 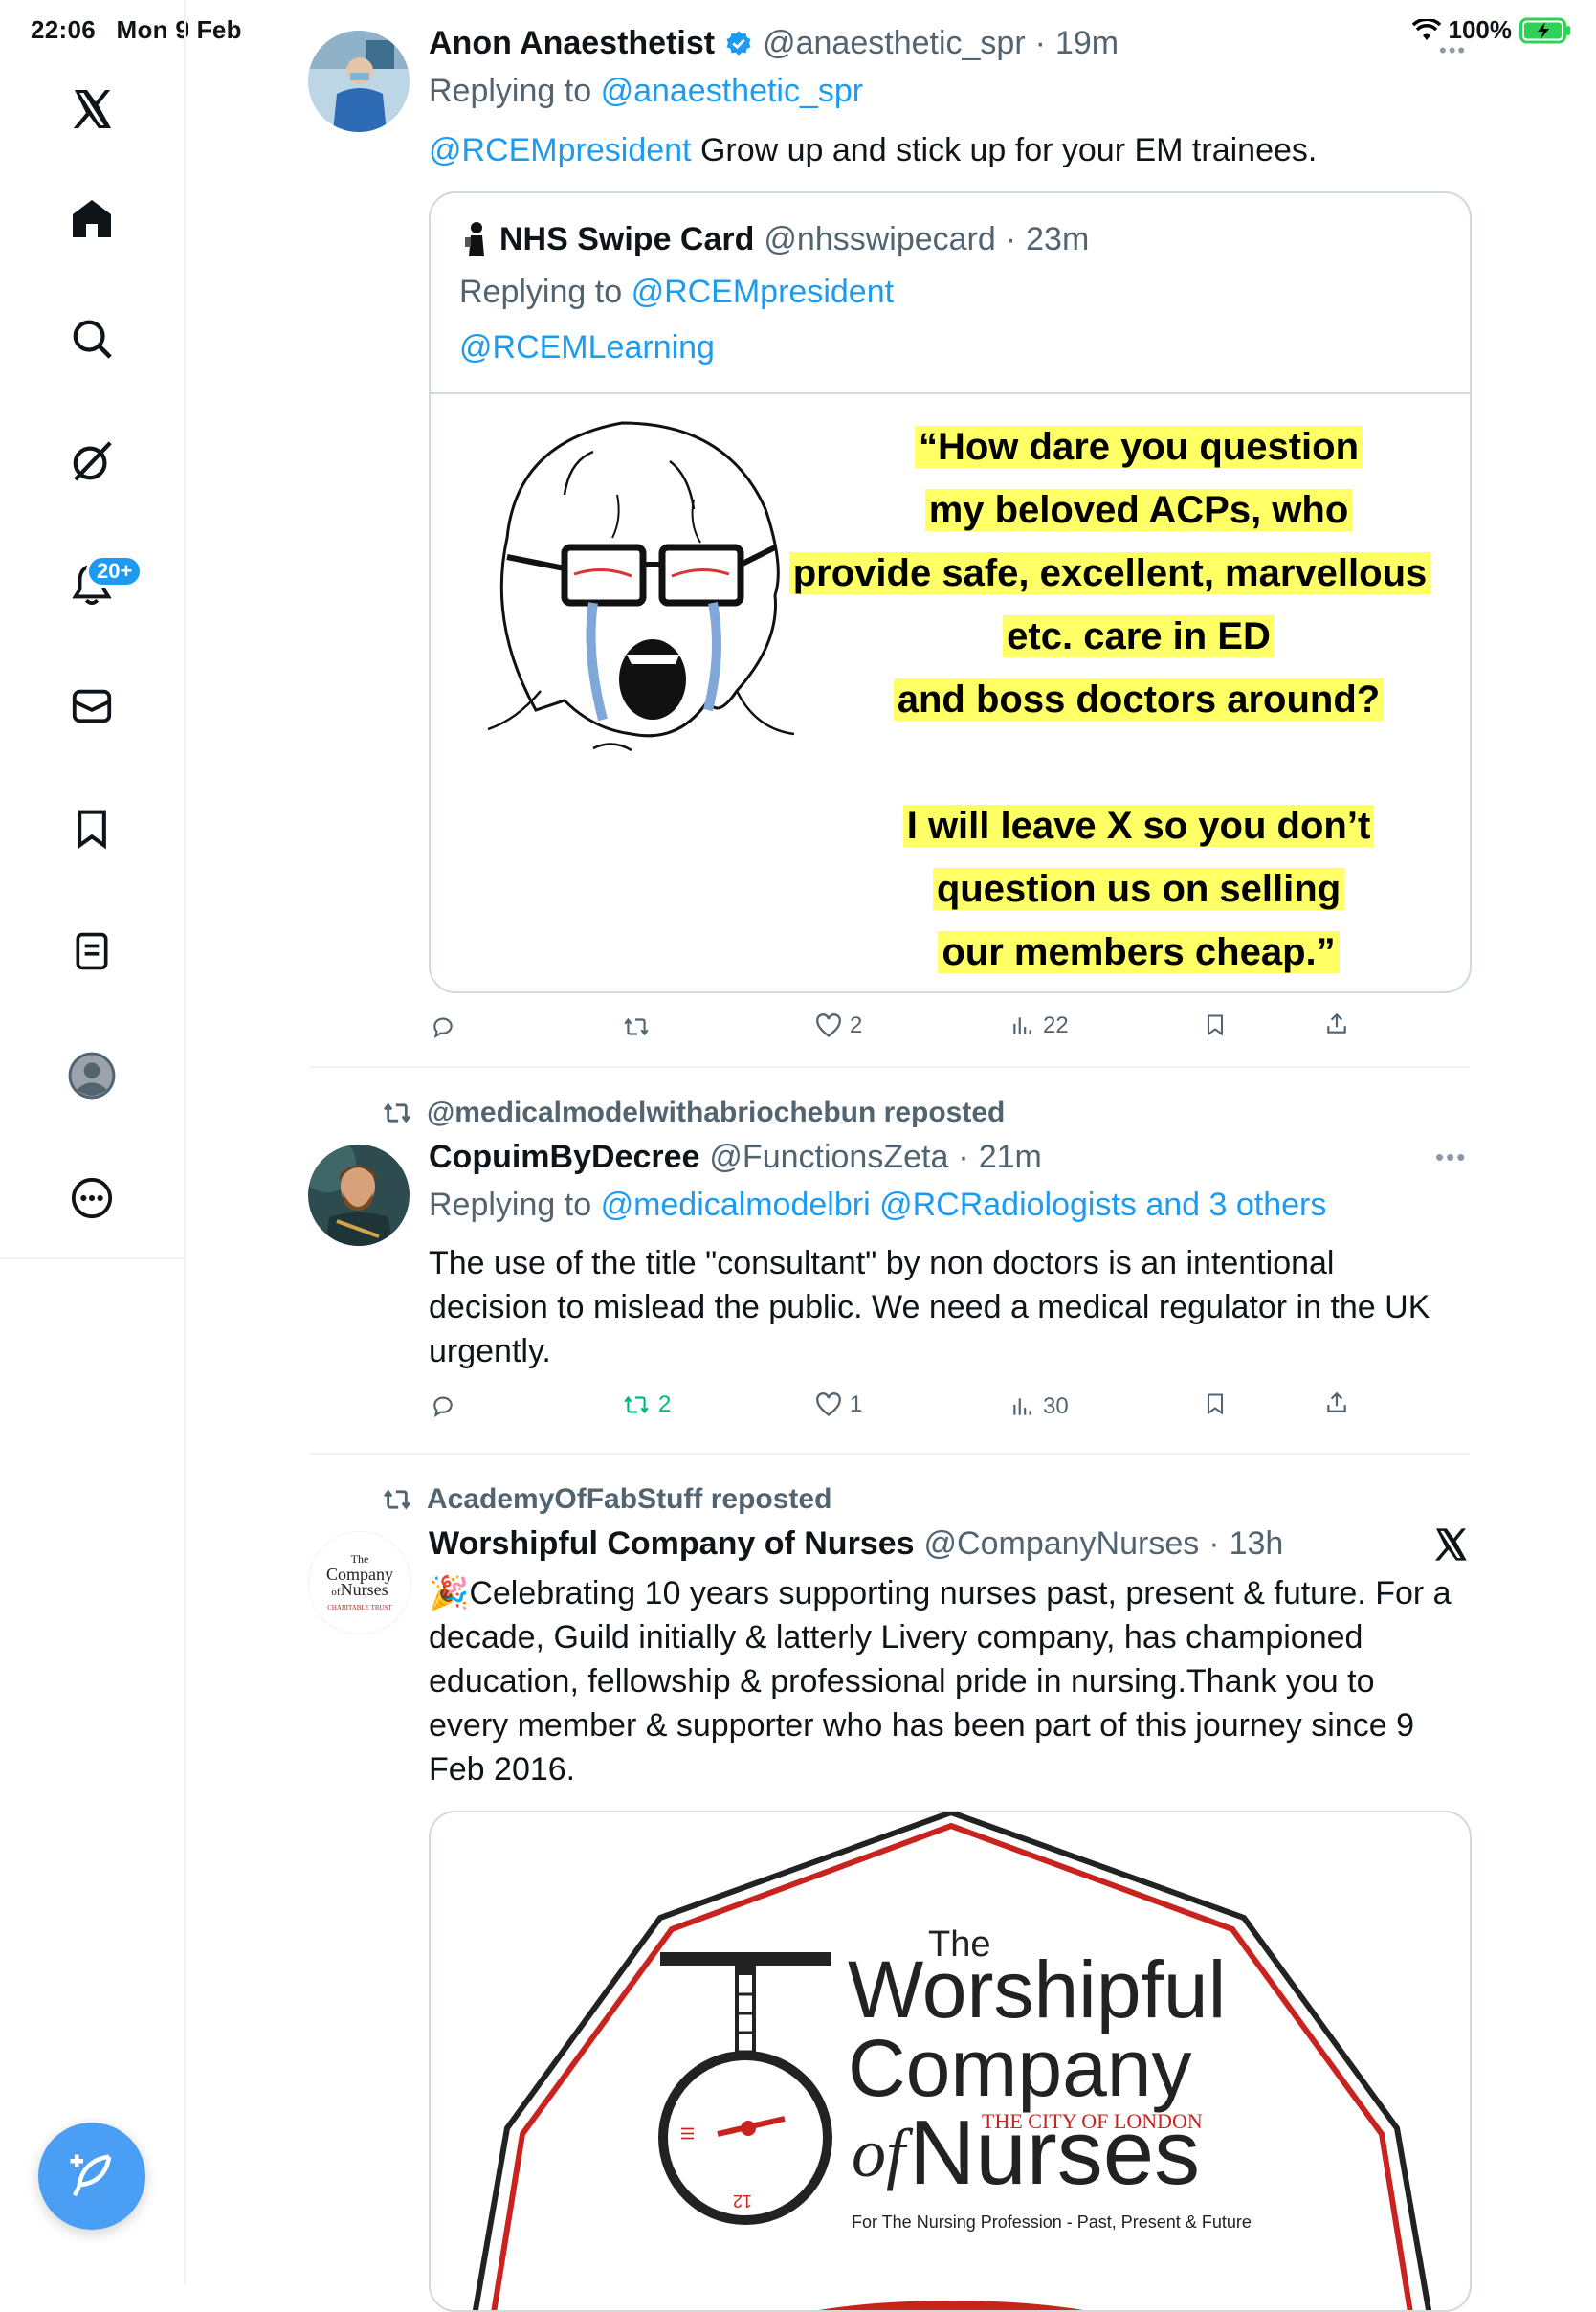 I want to click on meme-line-7: question us on selling, so click(x=1139, y=889).